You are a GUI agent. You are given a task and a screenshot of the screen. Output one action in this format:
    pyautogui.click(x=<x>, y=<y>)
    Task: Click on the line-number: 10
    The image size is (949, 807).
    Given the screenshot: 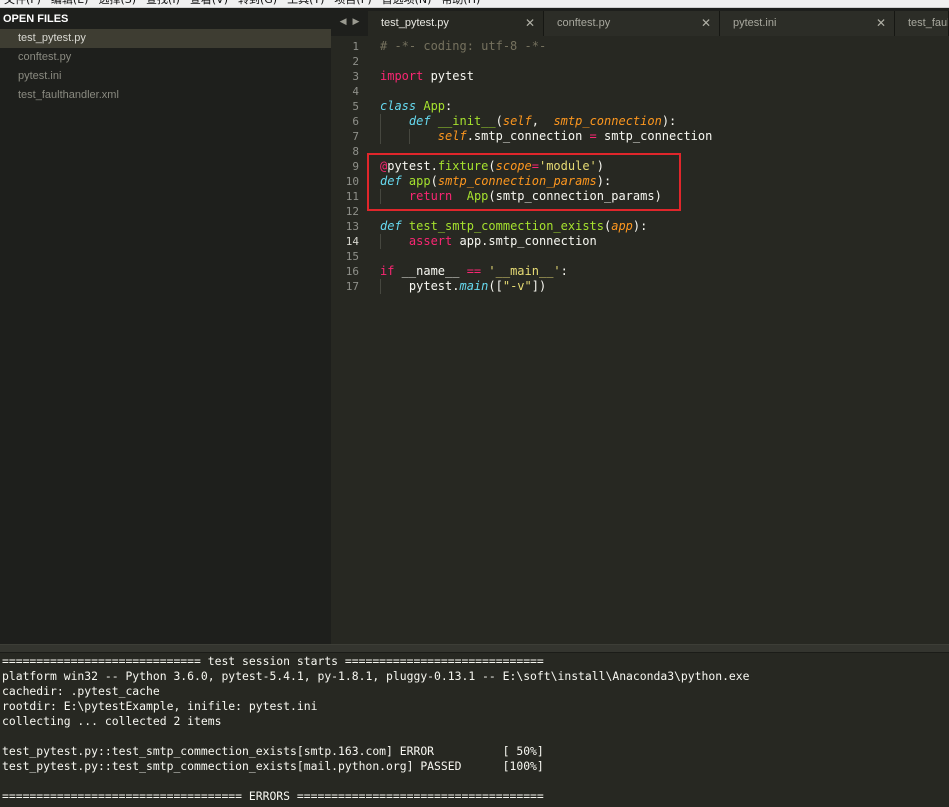 What is the action you would take?
    pyautogui.click(x=352, y=181)
    